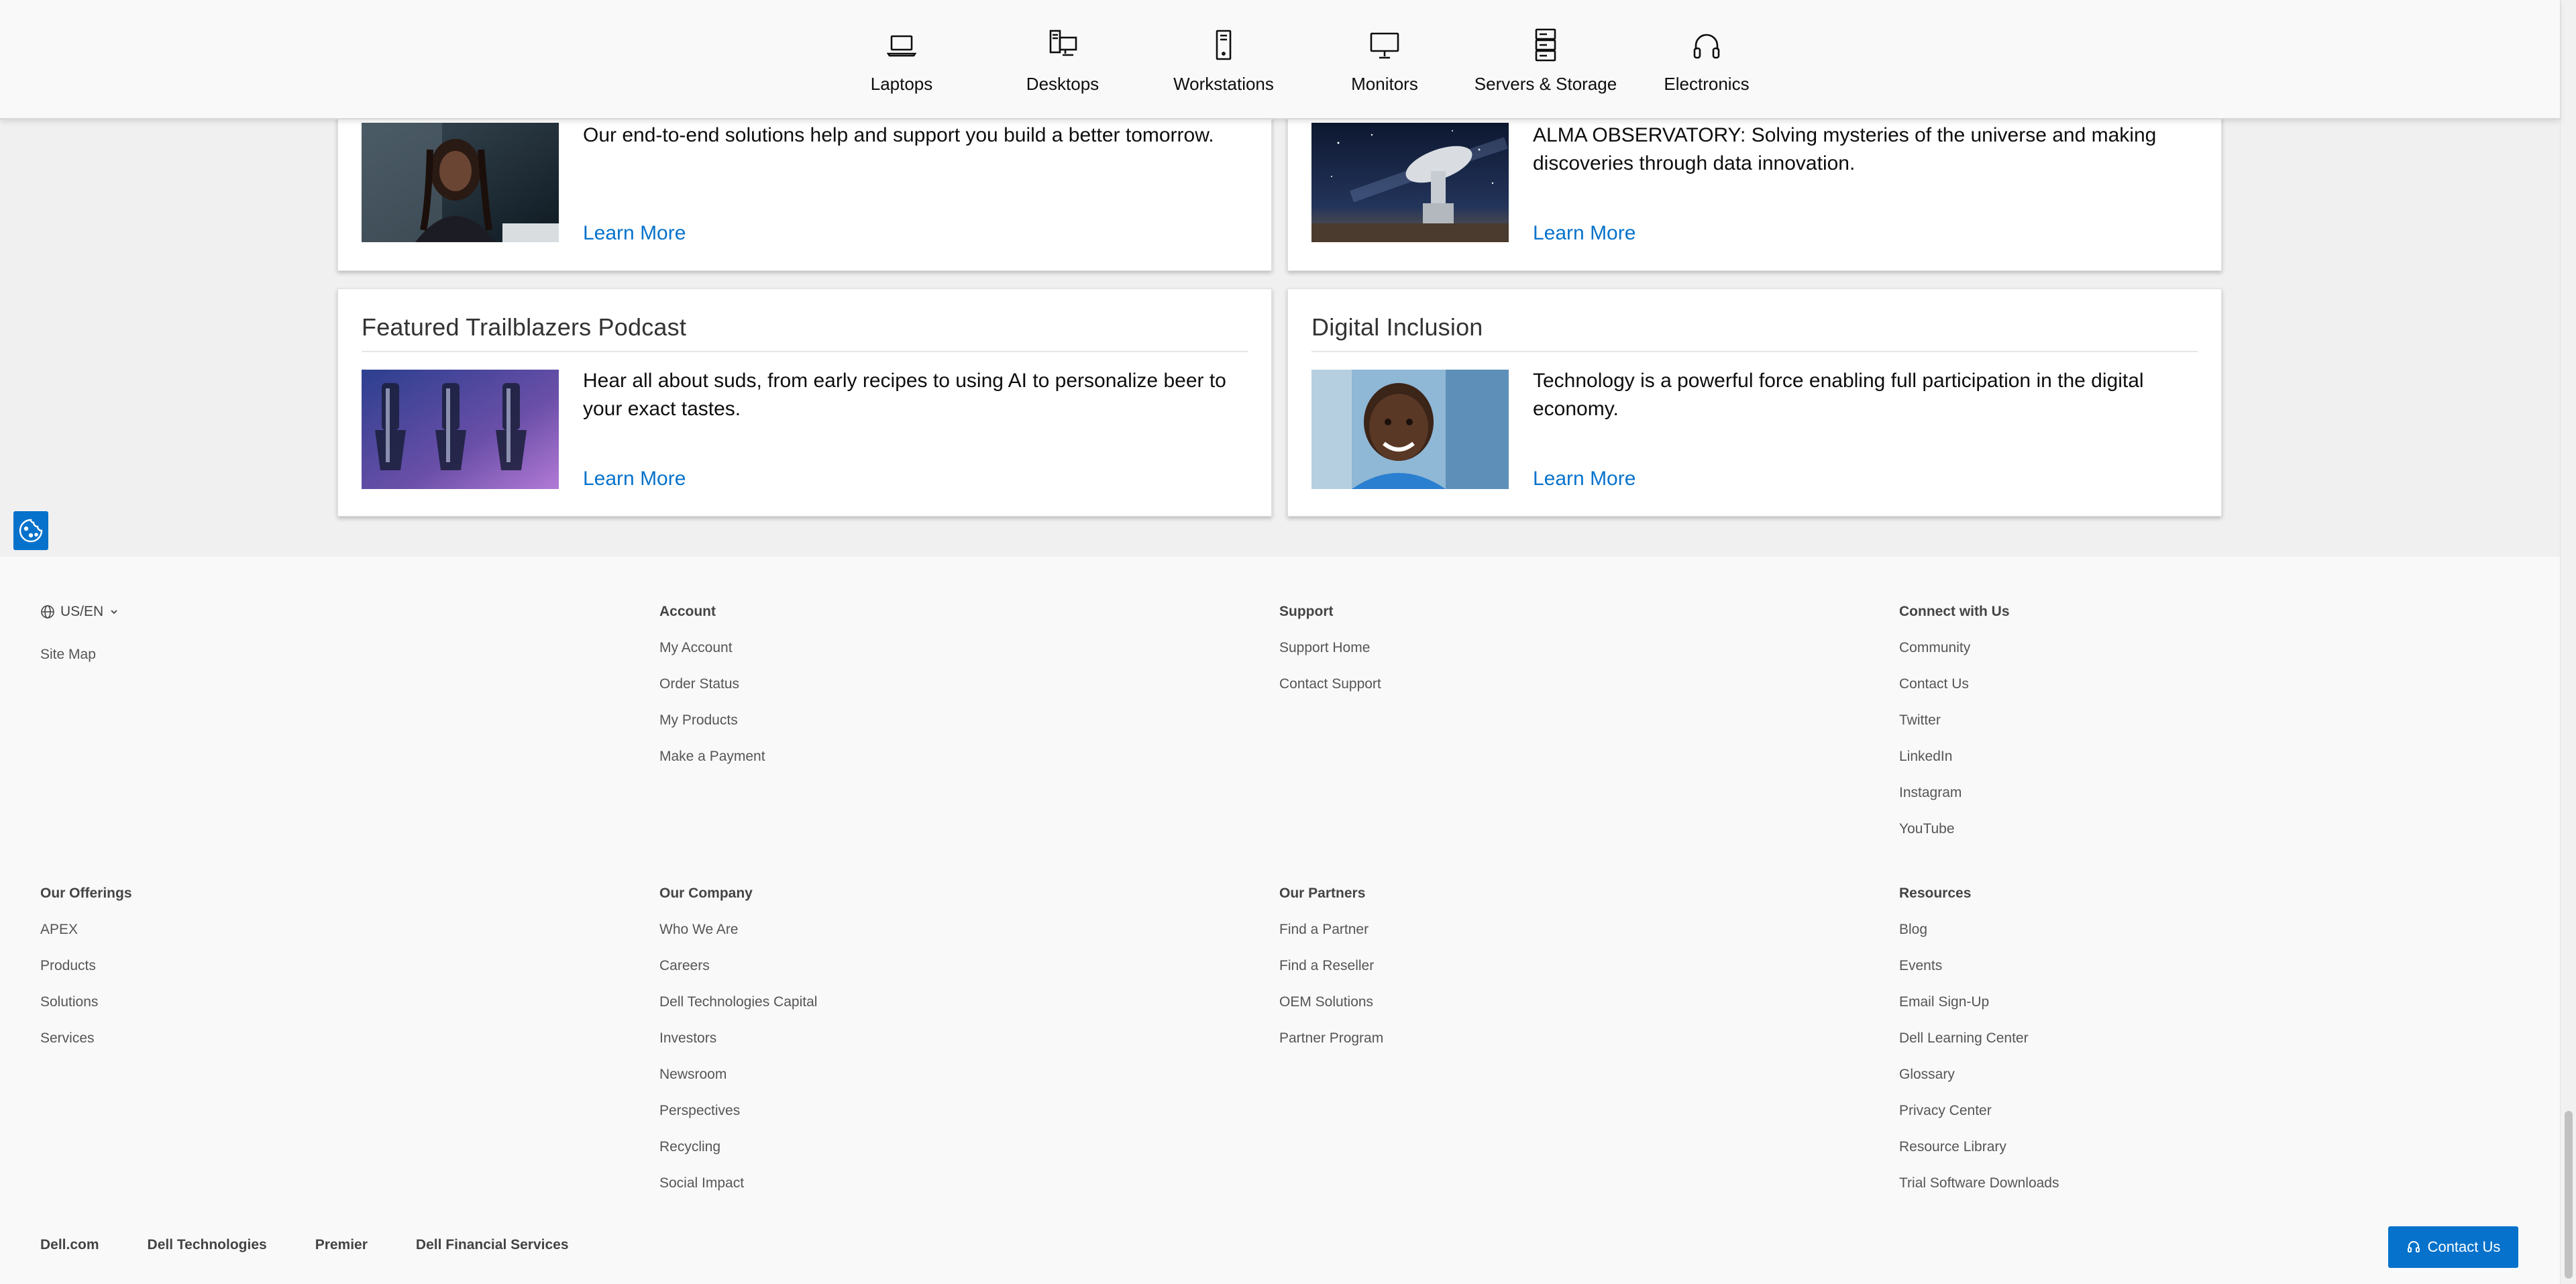 The width and height of the screenshot is (2576, 1284). Describe the element at coordinates (1706, 46) in the screenshot. I see `headphones-icon` at that location.